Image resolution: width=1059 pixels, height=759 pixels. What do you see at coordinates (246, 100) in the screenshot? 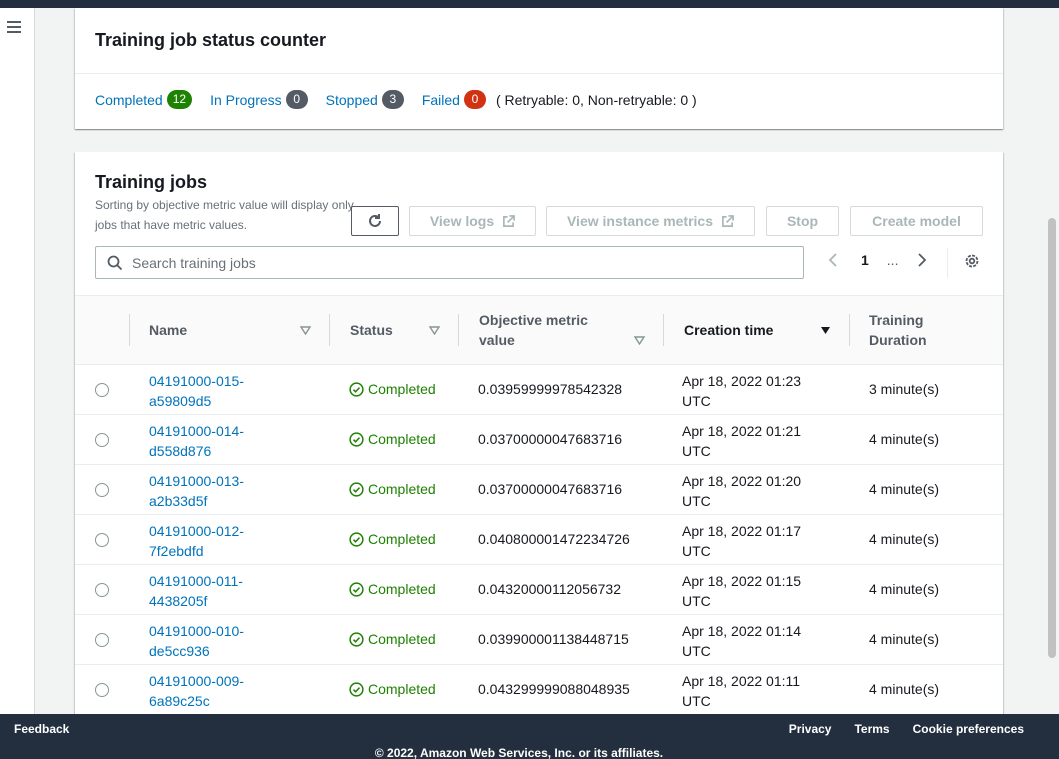
I see `counter-in-progress-label: In Progress` at bounding box center [246, 100].